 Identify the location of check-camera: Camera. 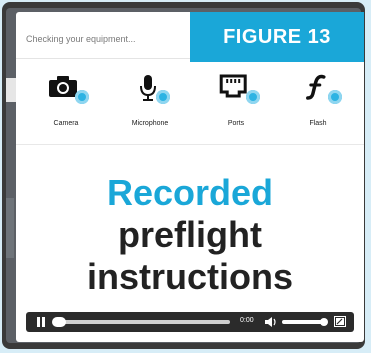
(66, 100).